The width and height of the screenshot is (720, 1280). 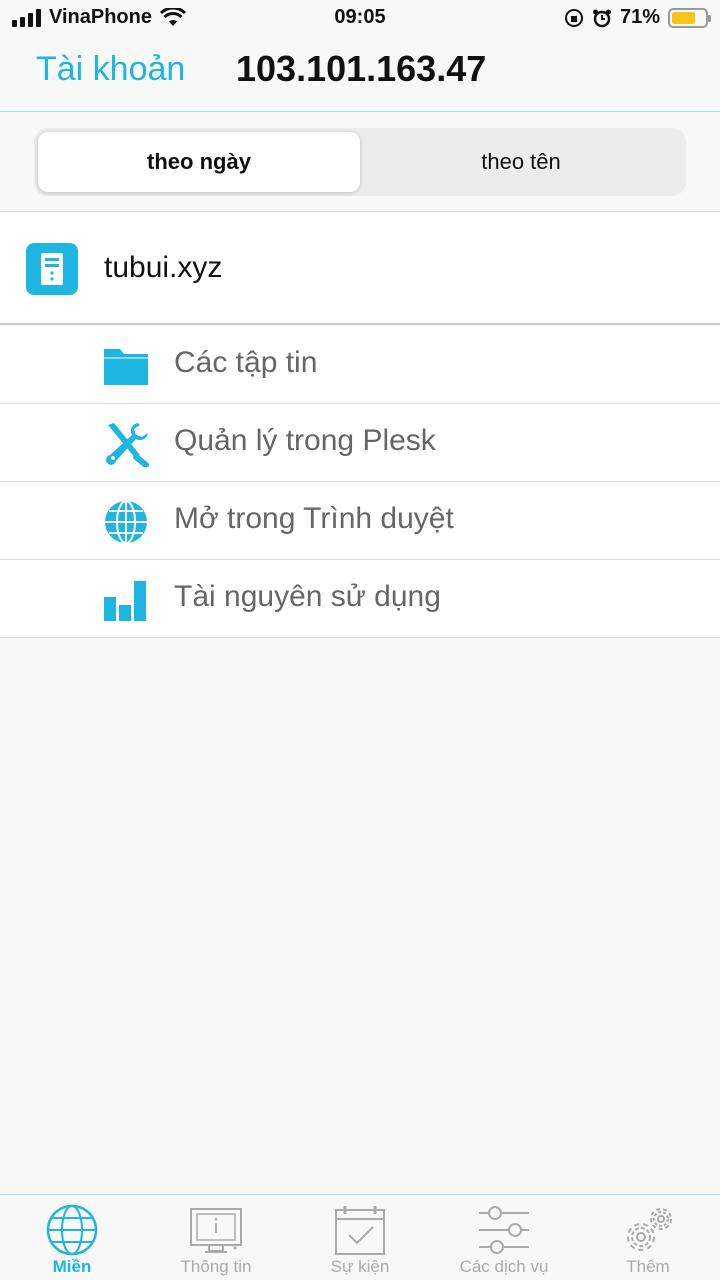 What do you see at coordinates (216, 1266) in the screenshot?
I see `tab-label: Thông tin` at bounding box center [216, 1266].